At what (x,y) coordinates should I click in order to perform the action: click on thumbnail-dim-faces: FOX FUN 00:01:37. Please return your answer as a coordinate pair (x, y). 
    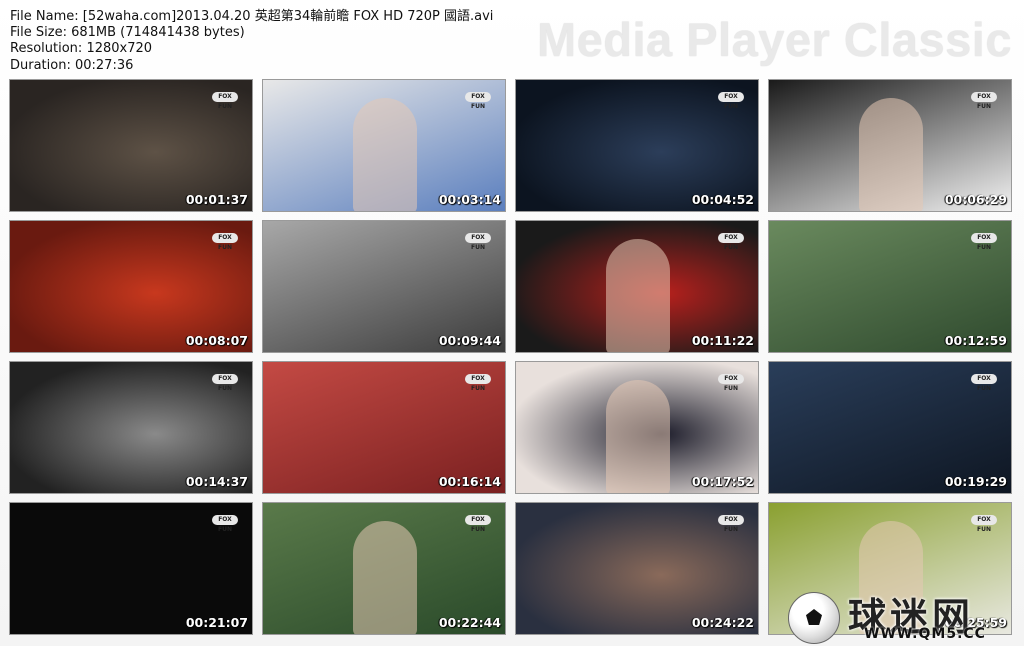
    Looking at the image, I should click on (131, 145).